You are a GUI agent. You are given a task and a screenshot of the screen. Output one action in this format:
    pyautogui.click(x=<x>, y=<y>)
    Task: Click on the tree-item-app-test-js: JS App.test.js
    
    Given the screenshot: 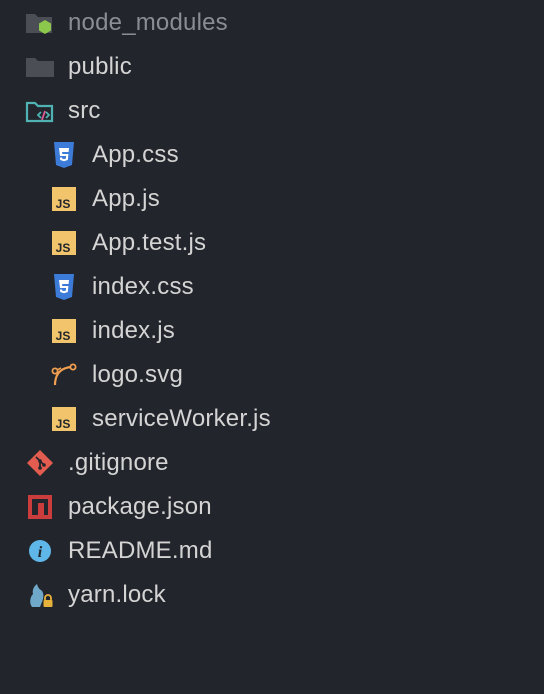 What is the action you would take?
    pyautogui.click(x=103, y=243)
    